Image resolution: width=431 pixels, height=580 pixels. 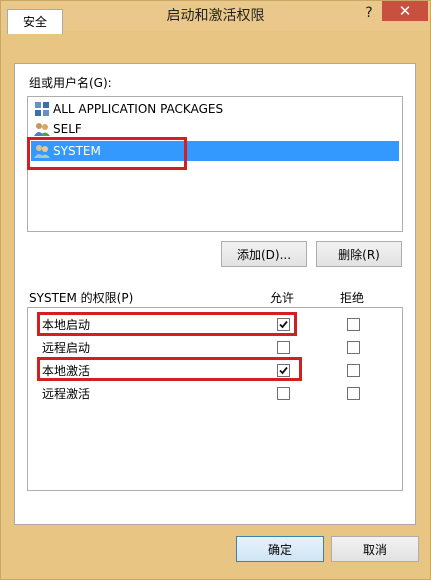 What do you see at coordinates (280, 549) in the screenshot?
I see `ok-button: 确定` at bounding box center [280, 549].